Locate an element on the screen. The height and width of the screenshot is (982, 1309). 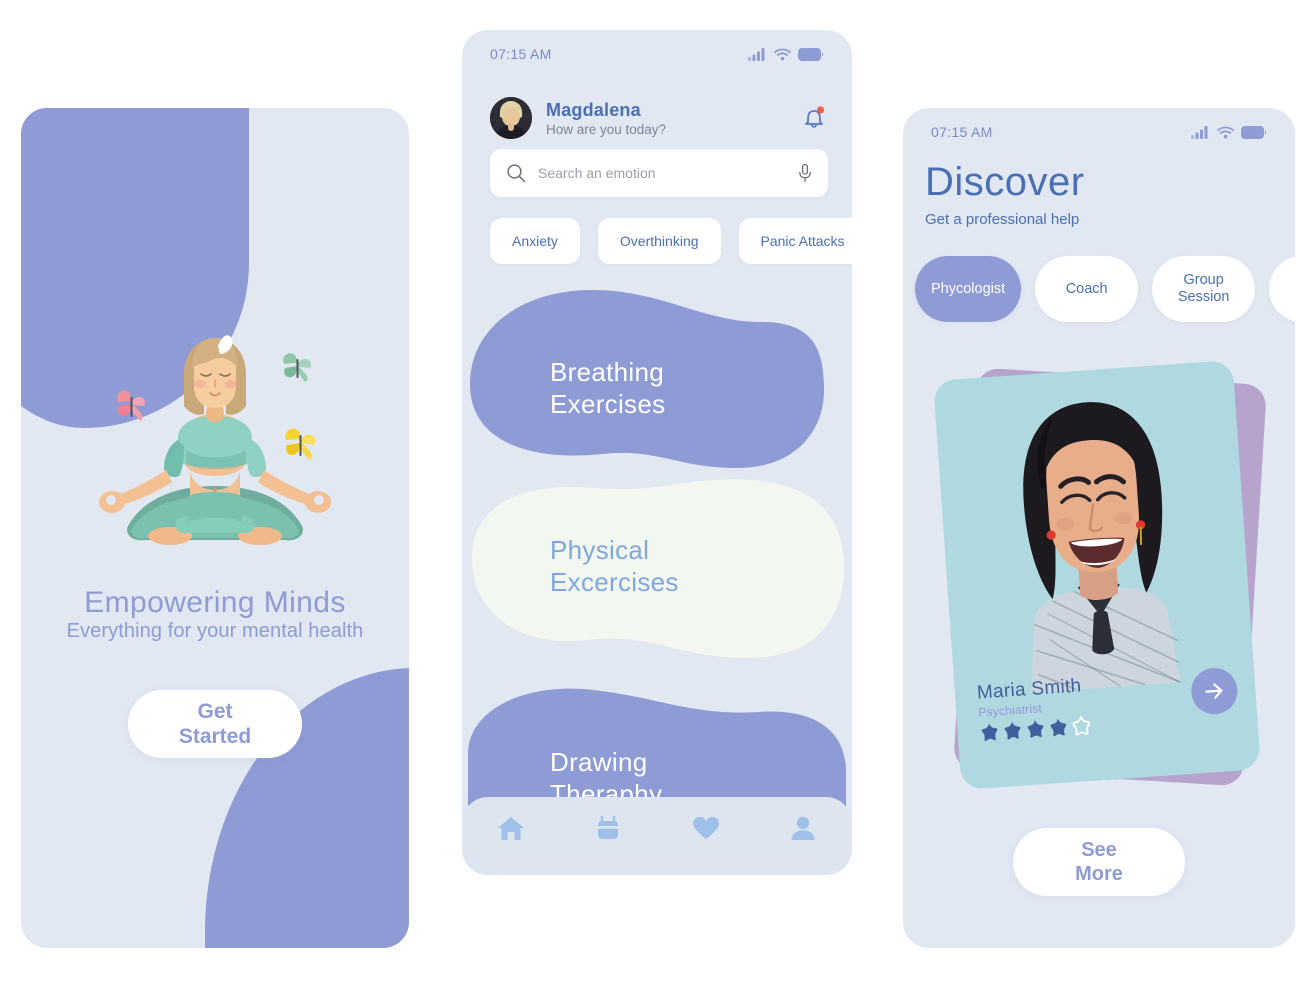
meditating-woman-with-butterflies-icon is located at coordinates (215, 455).